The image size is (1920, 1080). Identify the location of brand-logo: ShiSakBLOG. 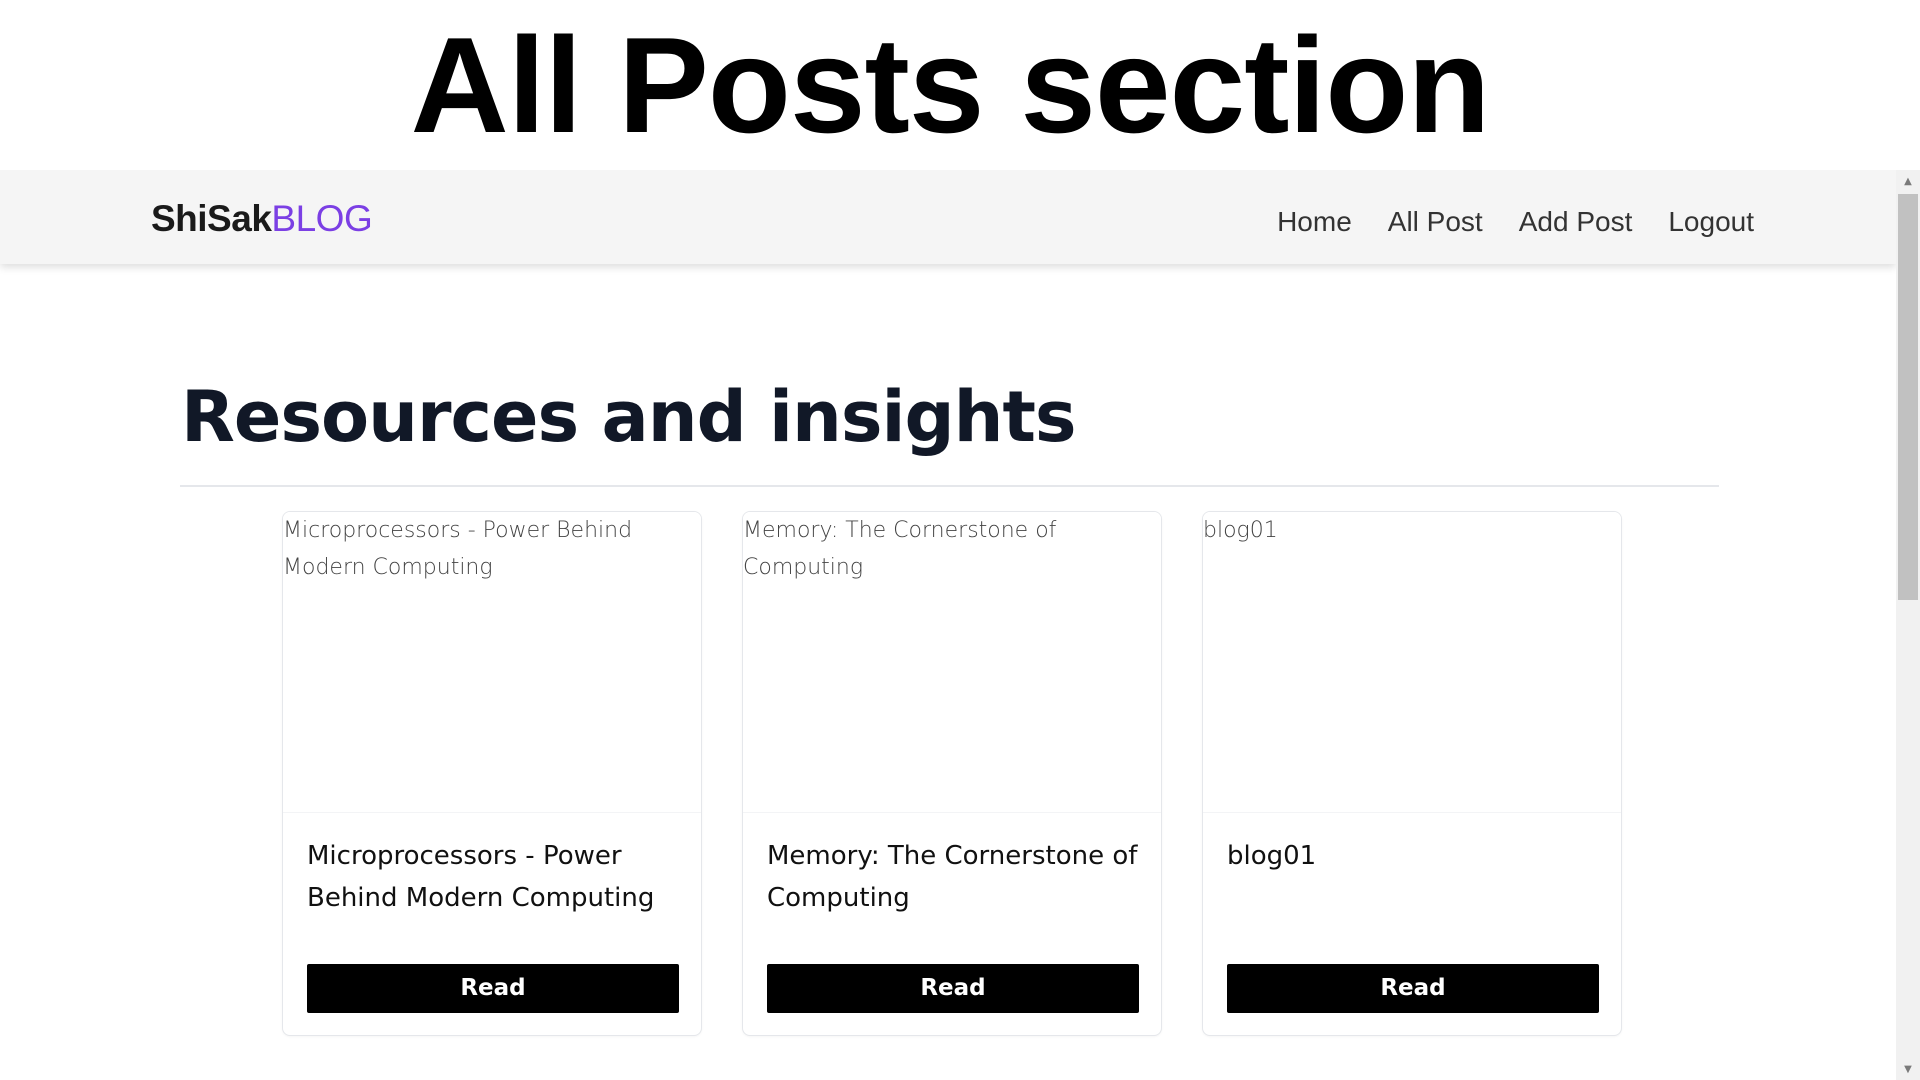
(262, 219).